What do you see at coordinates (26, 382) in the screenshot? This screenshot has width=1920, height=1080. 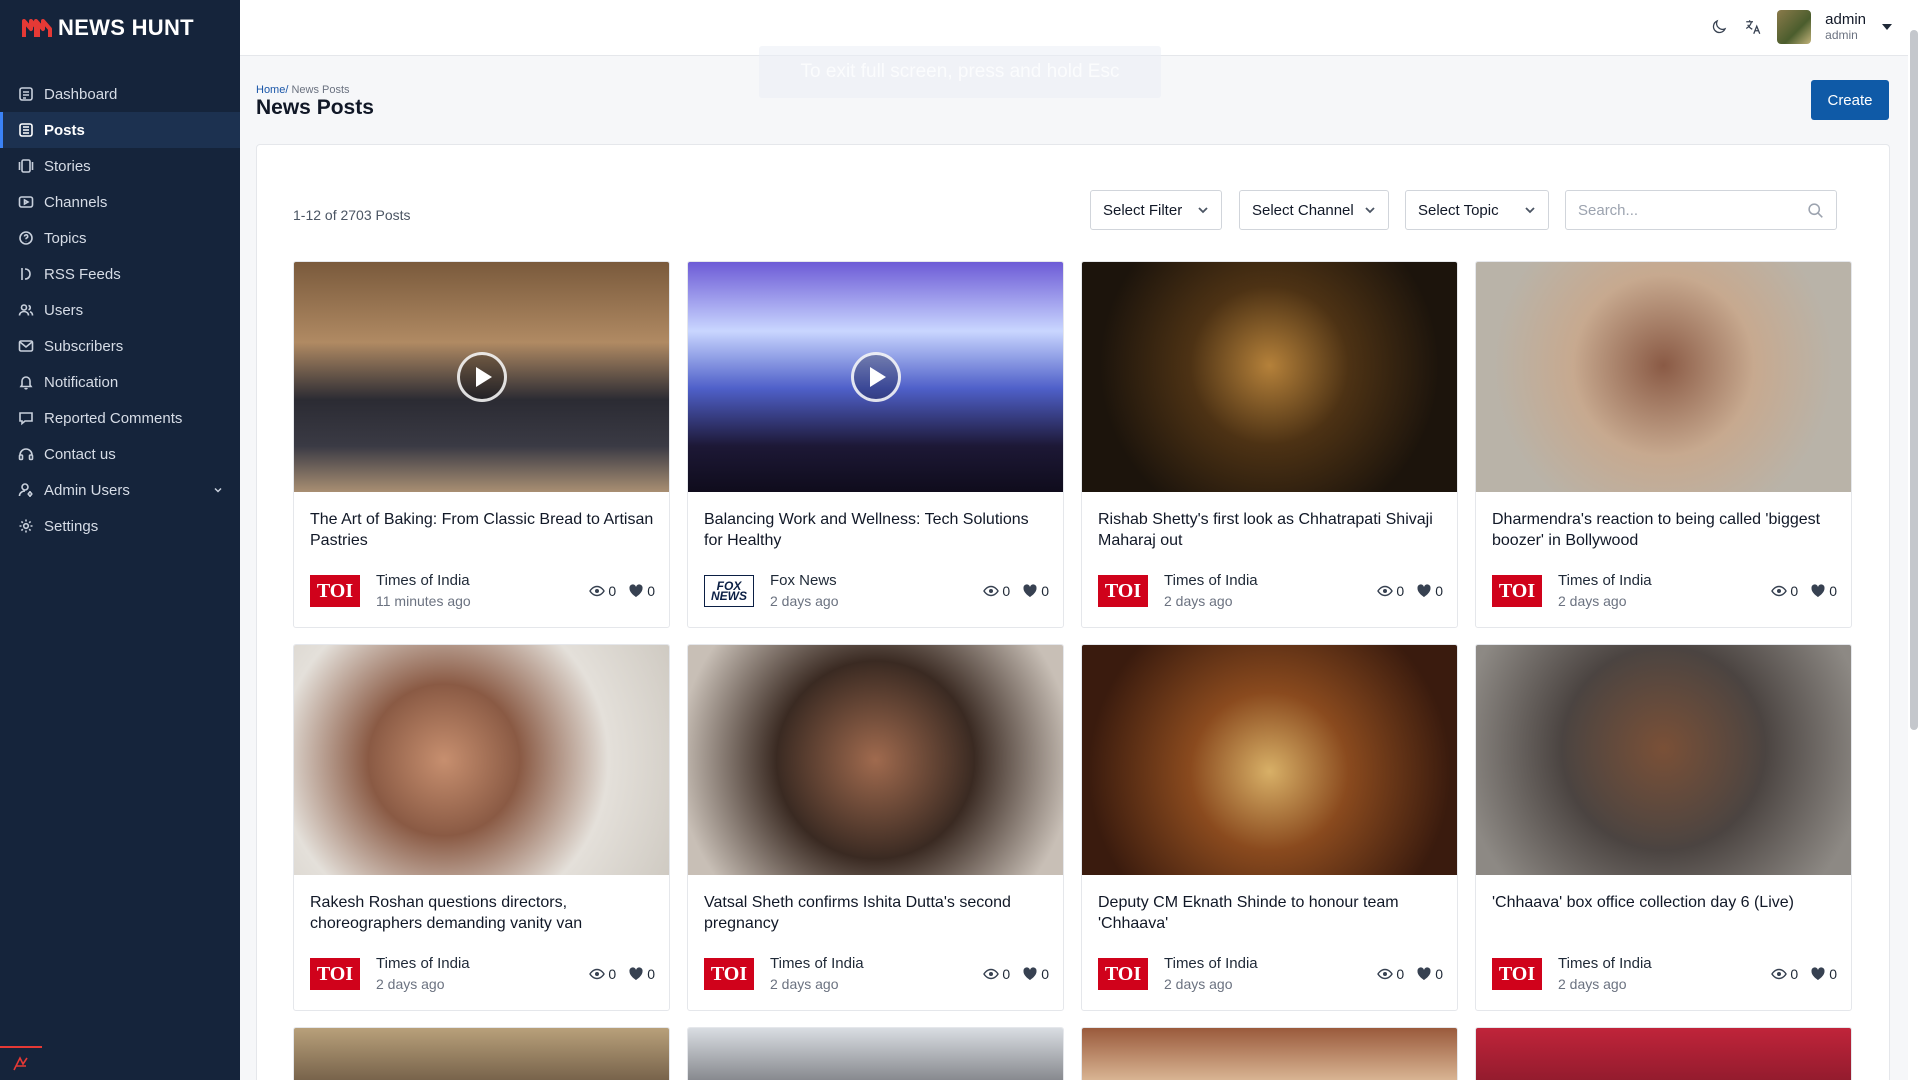 I see `bell-icon` at bounding box center [26, 382].